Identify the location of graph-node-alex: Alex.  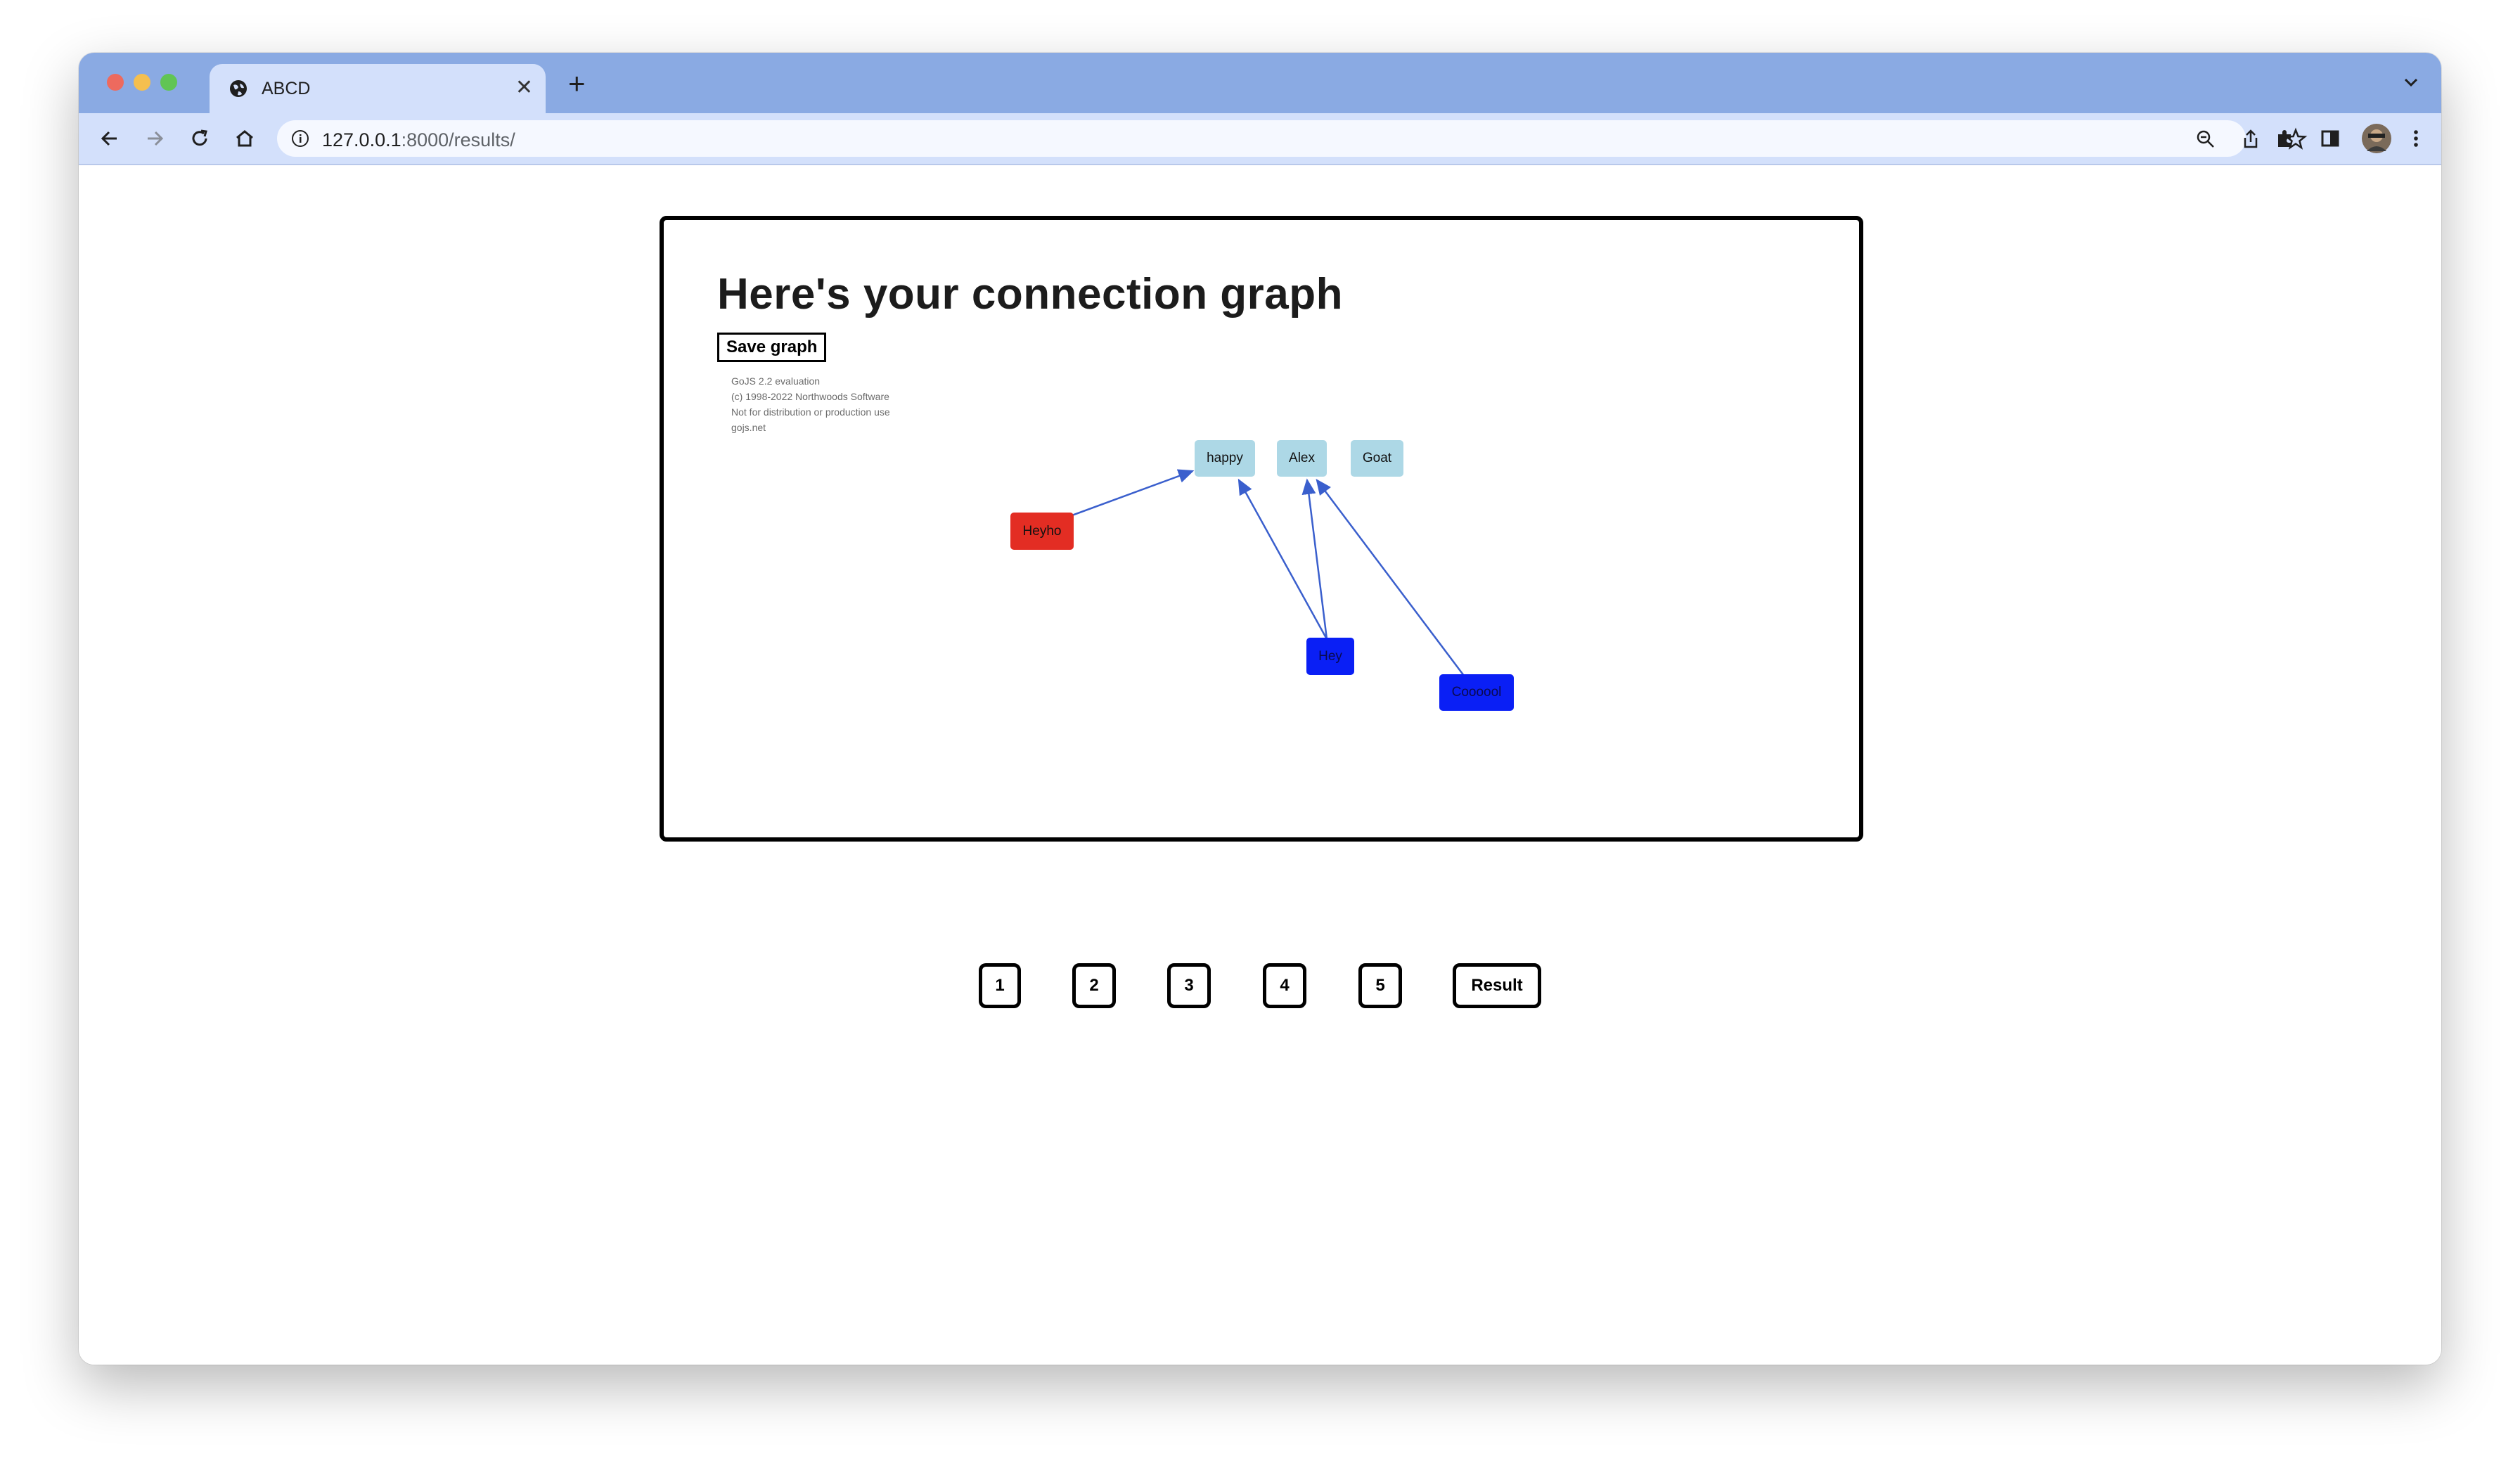
(1302, 458).